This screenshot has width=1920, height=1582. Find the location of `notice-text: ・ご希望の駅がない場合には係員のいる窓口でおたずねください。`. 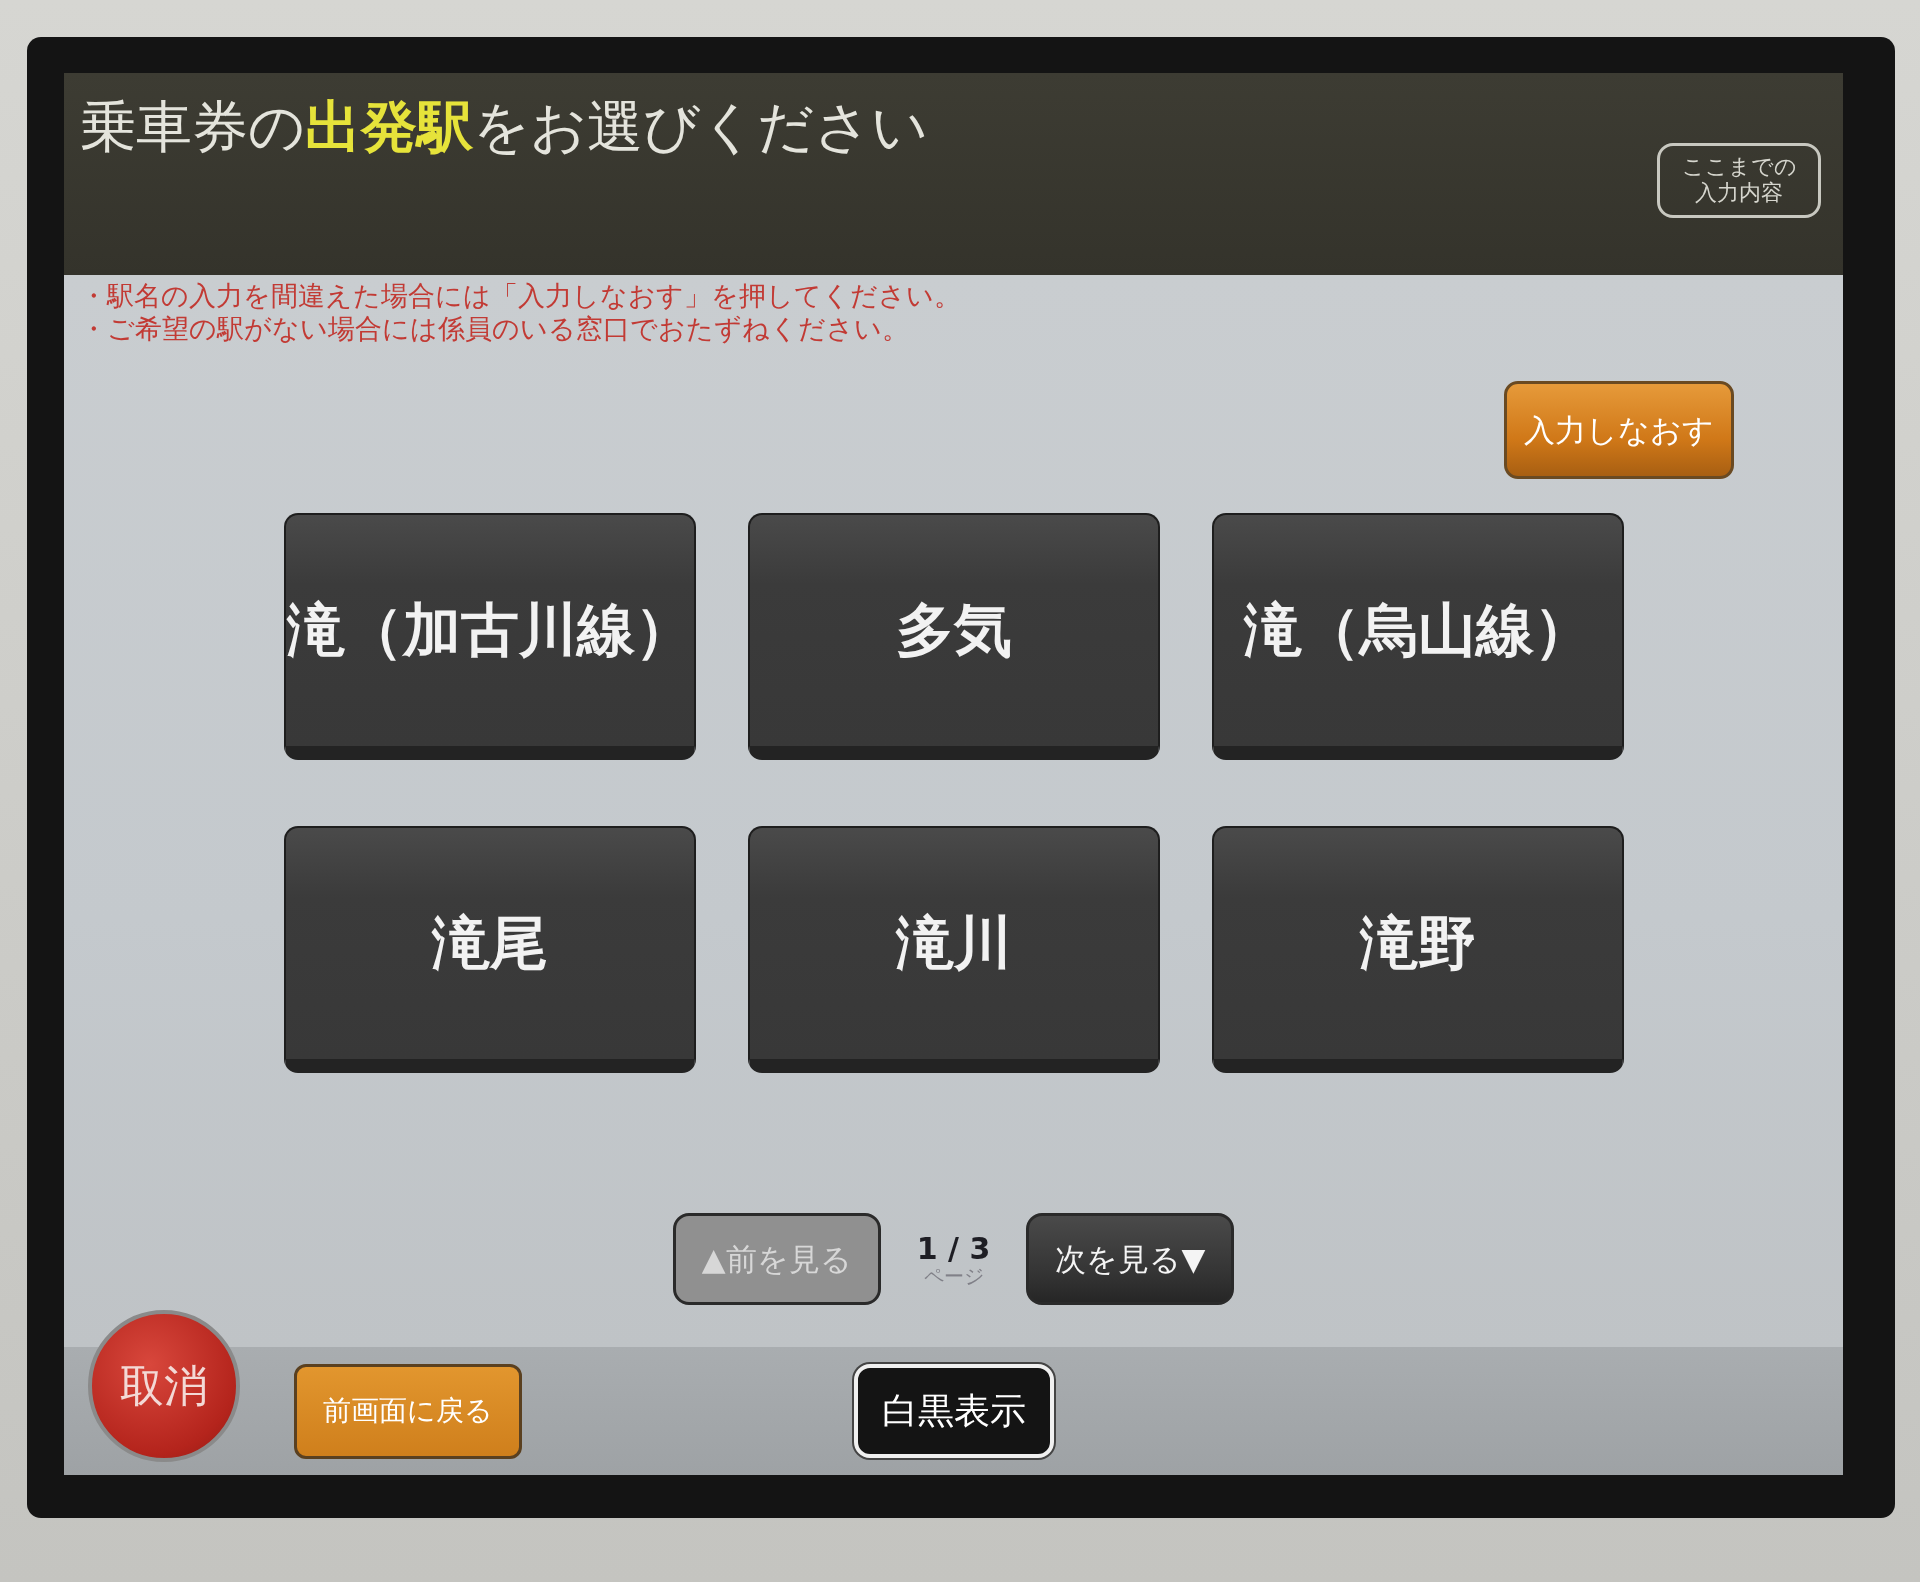

notice-text: ・ご希望の駅がない場合には係員のいる窓口でおたずねください。 is located at coordinates (495, 328).